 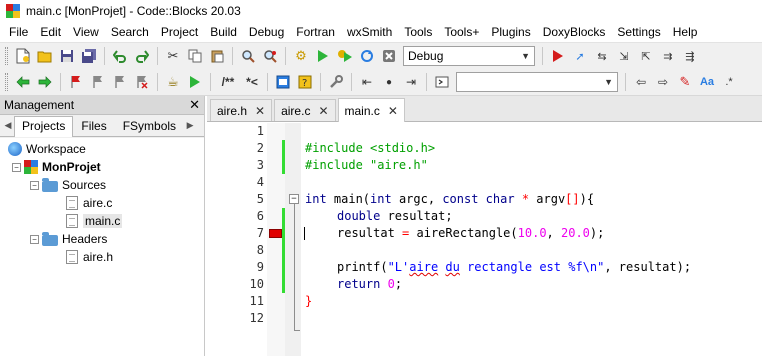 I want to click on menu-debug: Debug, so click(x=266, y=32).